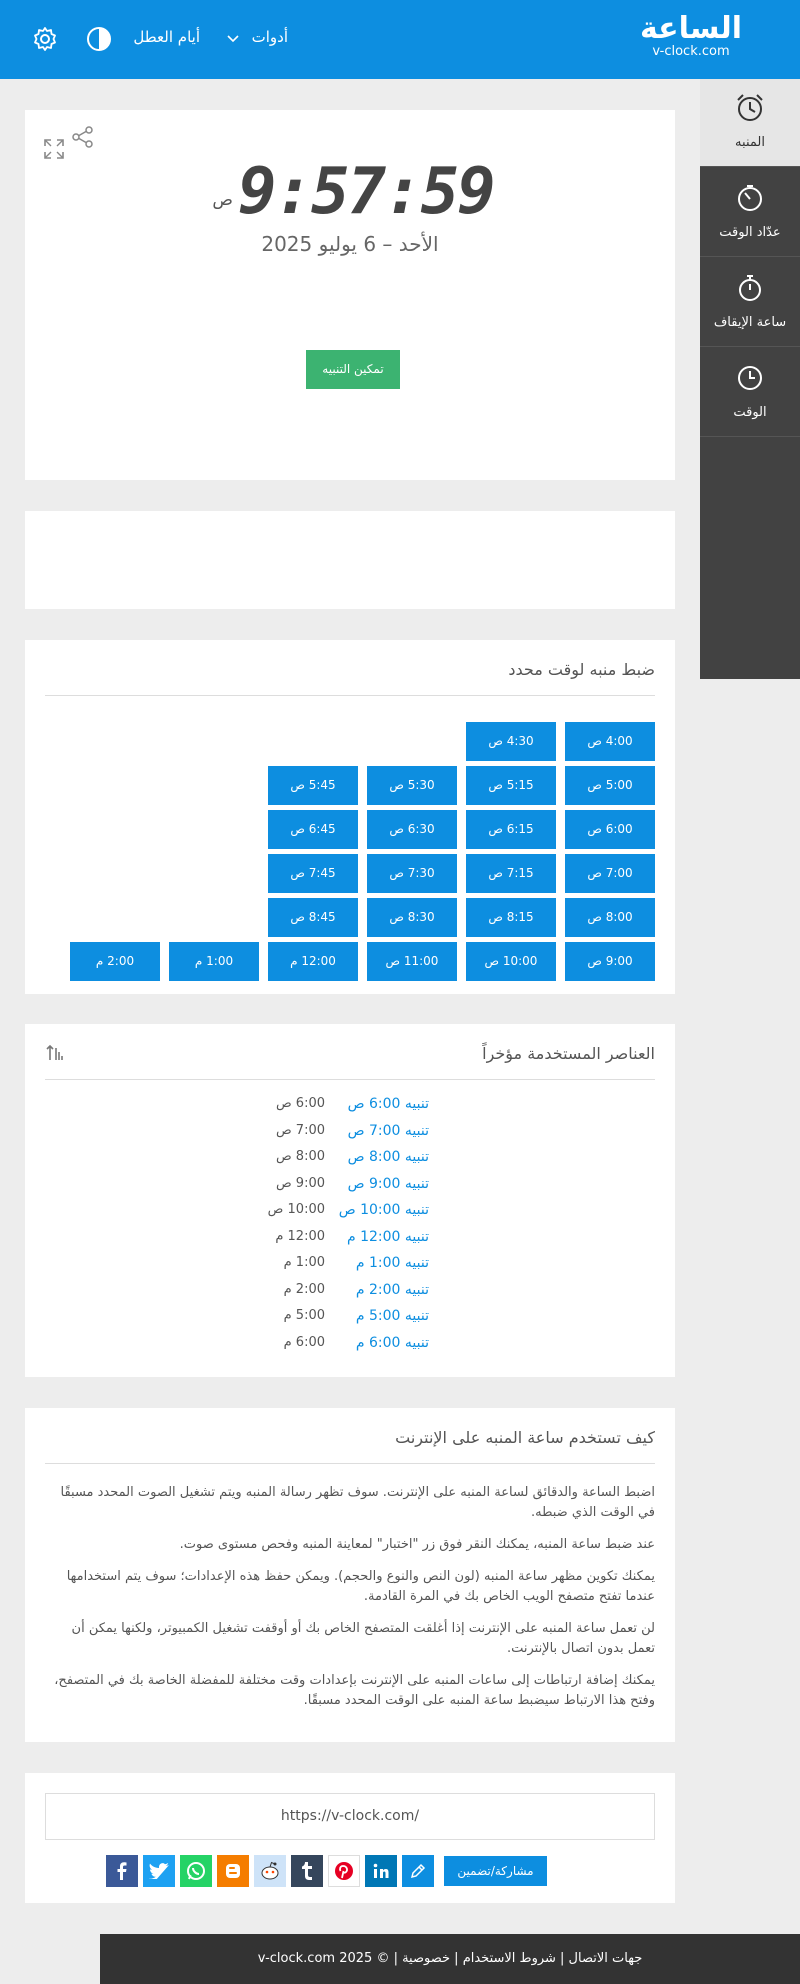 The height and width of the screenshot is (1984, 800). Describe the element at coordinates (300, 1236) in the screenshot. I see `recent-alarm-time: 12:00 م` at that location.